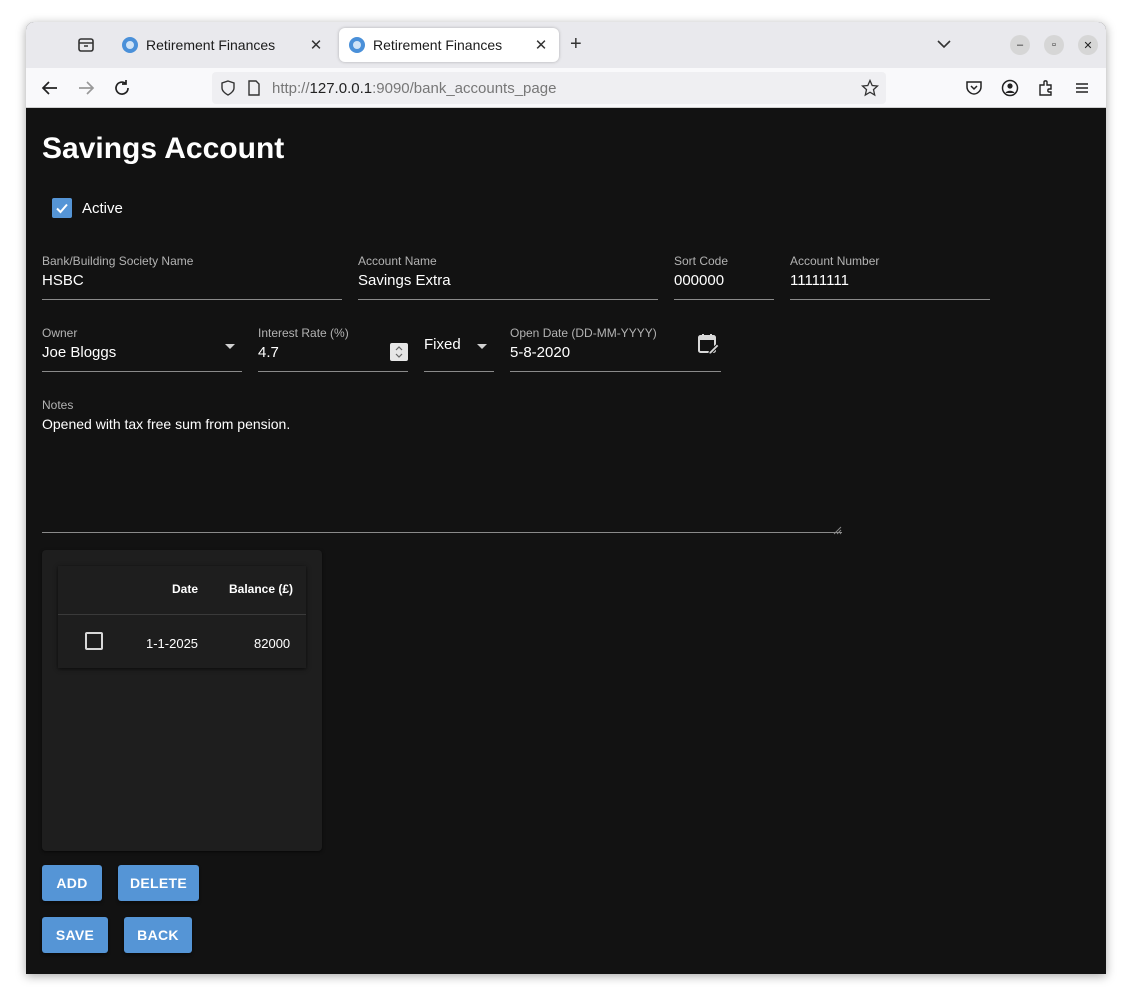  Describe the element at coordinates (158, 935) in the screenshot. I see `back-button: BACK` at that location.